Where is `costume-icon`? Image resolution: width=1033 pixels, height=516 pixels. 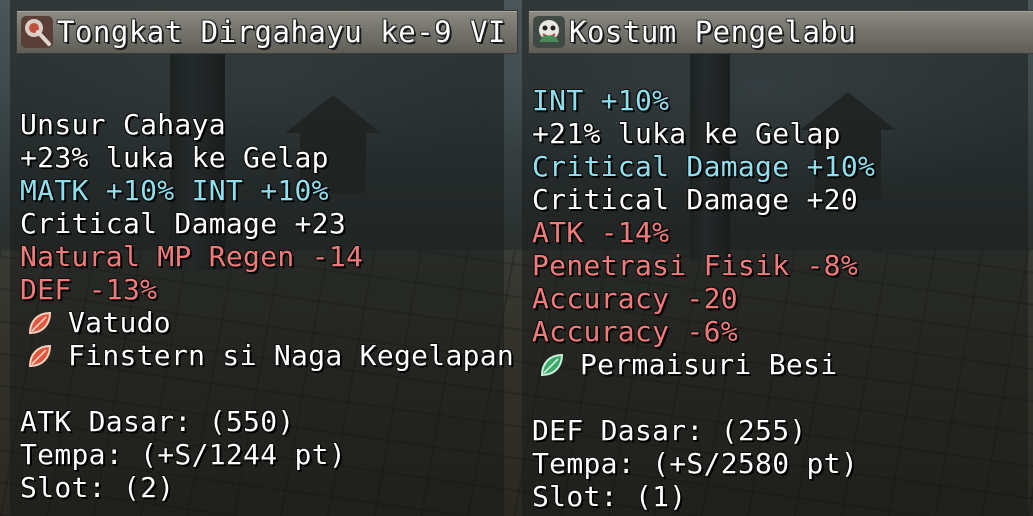 costume-icon is located at coordinates (549, 32).